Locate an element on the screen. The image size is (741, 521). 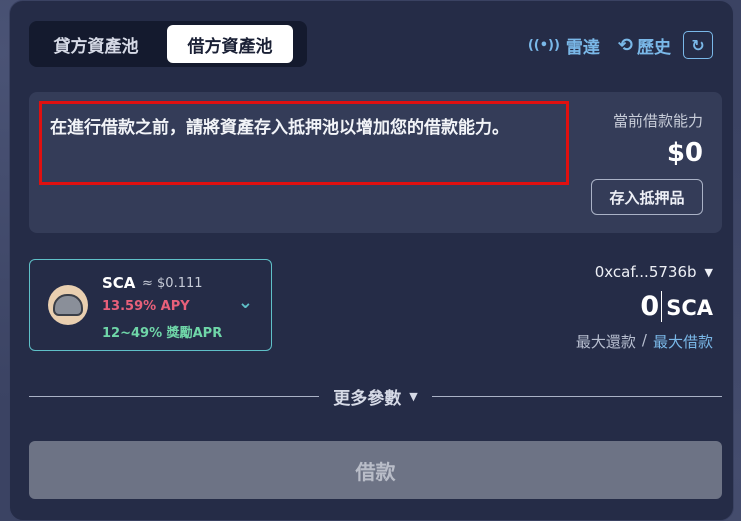
token-reward-apr: 12~49% 獎勵APR is located at coordinates (162, 333).